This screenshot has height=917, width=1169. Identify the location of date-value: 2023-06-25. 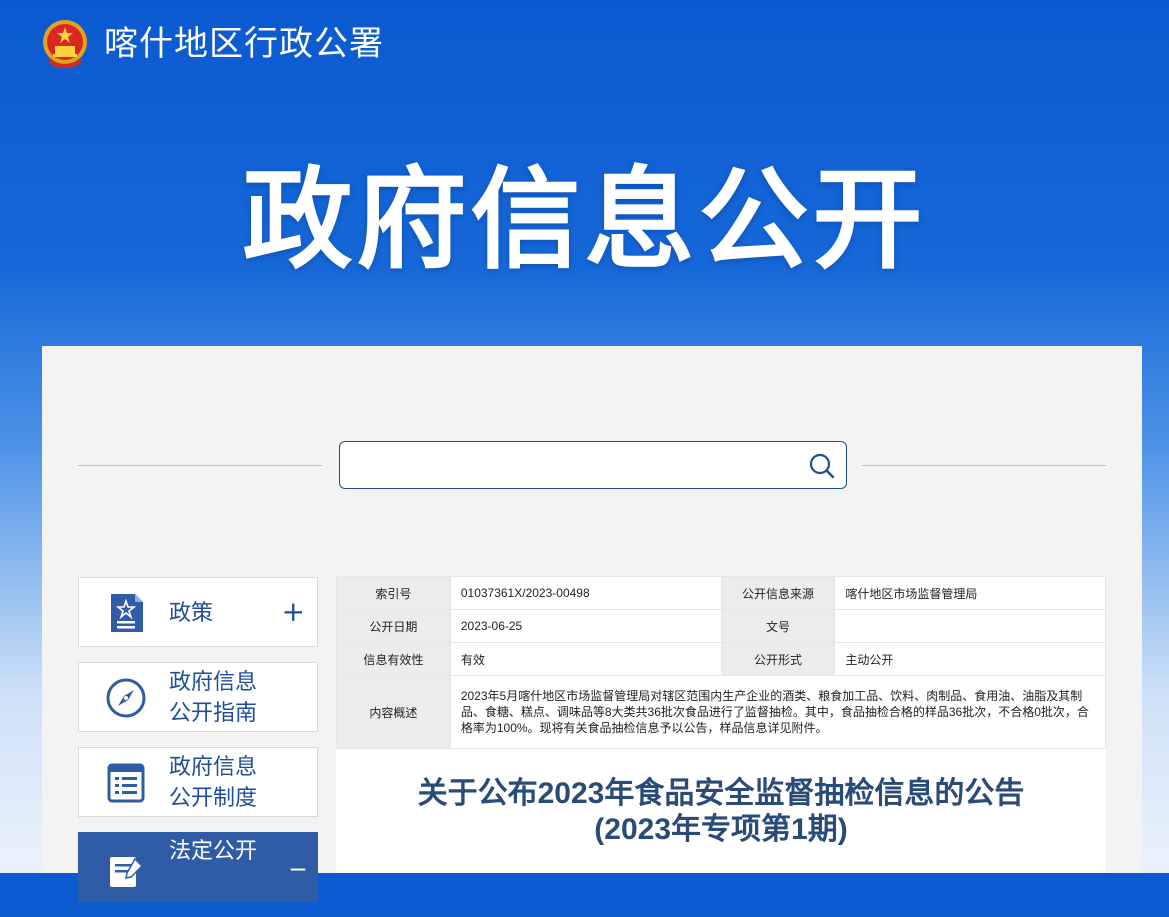
(585, 626).